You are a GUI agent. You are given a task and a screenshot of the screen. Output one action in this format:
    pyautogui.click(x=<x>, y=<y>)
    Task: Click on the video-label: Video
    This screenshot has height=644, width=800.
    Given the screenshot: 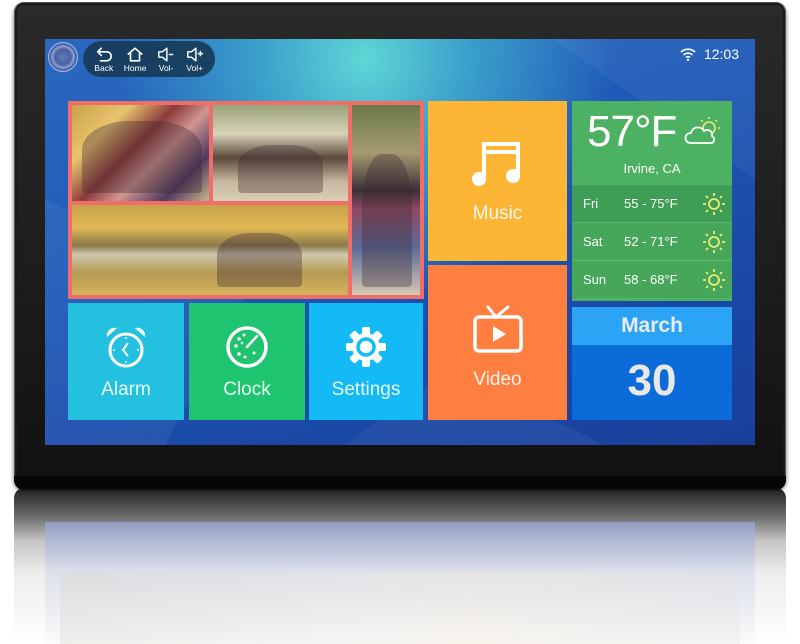 What is the action you would take?
    pyautogui.click(x=497, y=379)
    